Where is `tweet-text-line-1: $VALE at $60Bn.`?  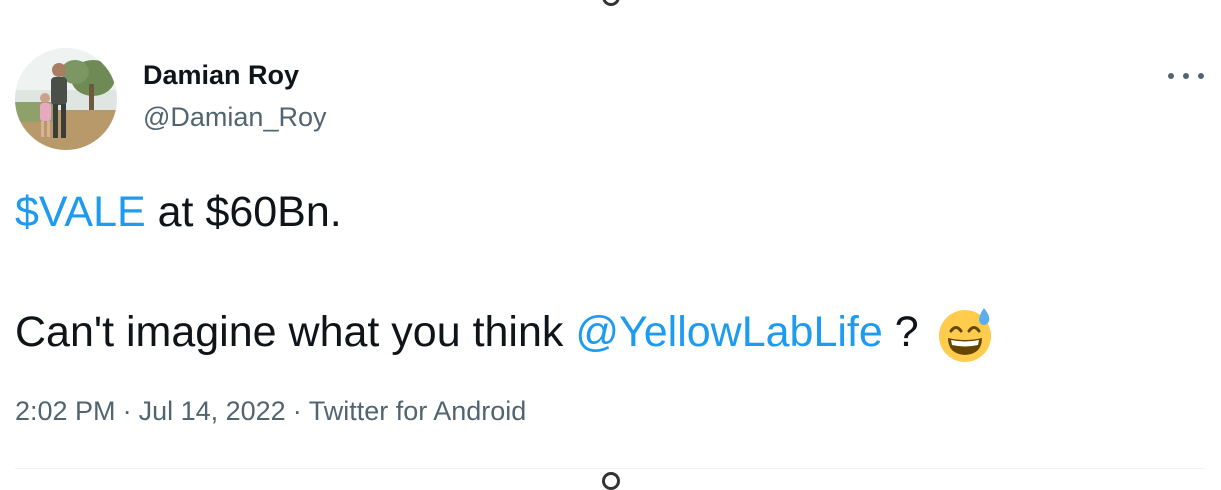
tweet-text-line-1: $VALE at $60Bn. is located at coordinates (178, 212).